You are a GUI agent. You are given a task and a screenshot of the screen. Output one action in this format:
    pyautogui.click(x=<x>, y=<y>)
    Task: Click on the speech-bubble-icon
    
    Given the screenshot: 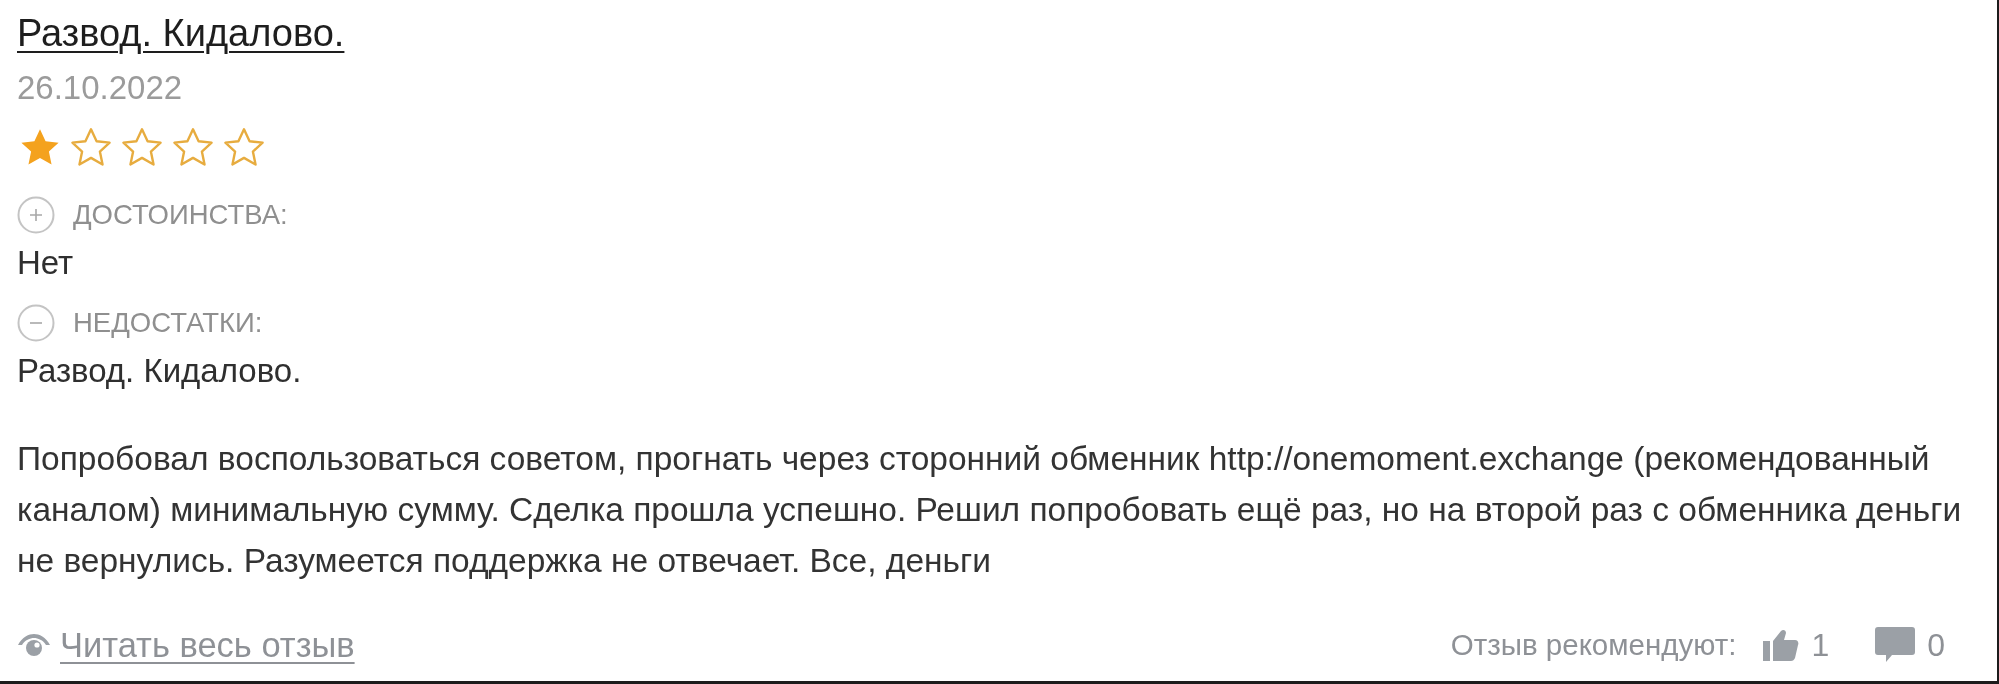 What is the action you would take?
    pyautogui.click(x=1895, y=645)
    